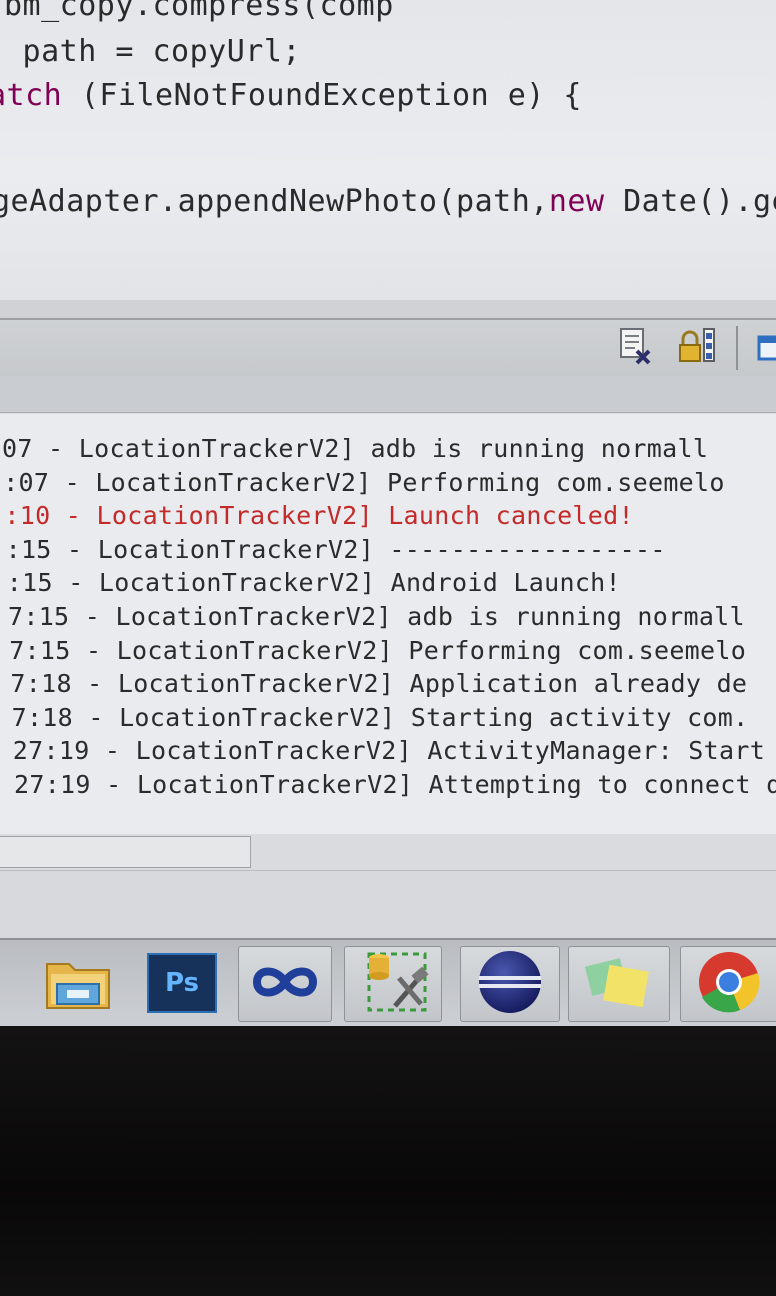 This screenshot has height=1296, width=776. What do you see at coordinates (31, 95) in the screenshot?
I see `code-keyword: atch` at bounding box center [31, 95].